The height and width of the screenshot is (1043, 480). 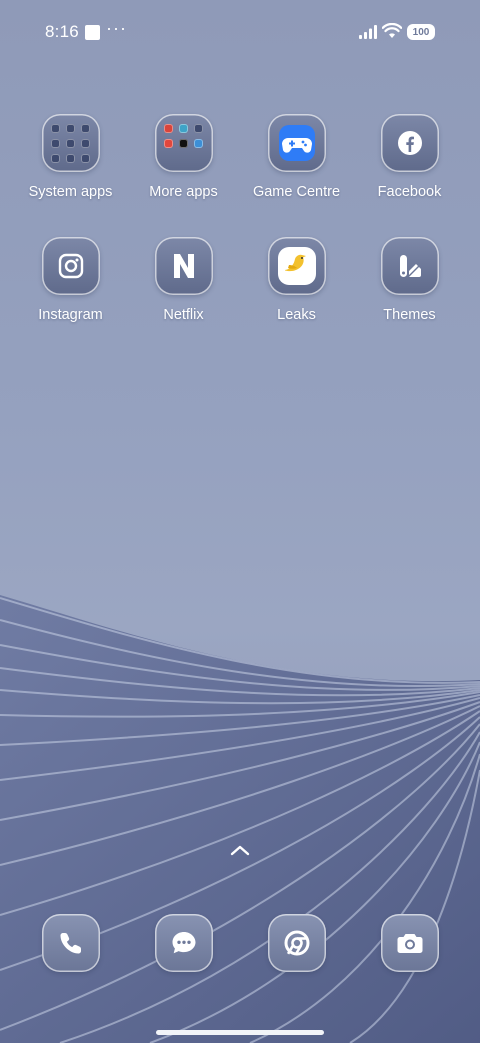 I want to click on app-label: Themes, so click(x=409, y=315).